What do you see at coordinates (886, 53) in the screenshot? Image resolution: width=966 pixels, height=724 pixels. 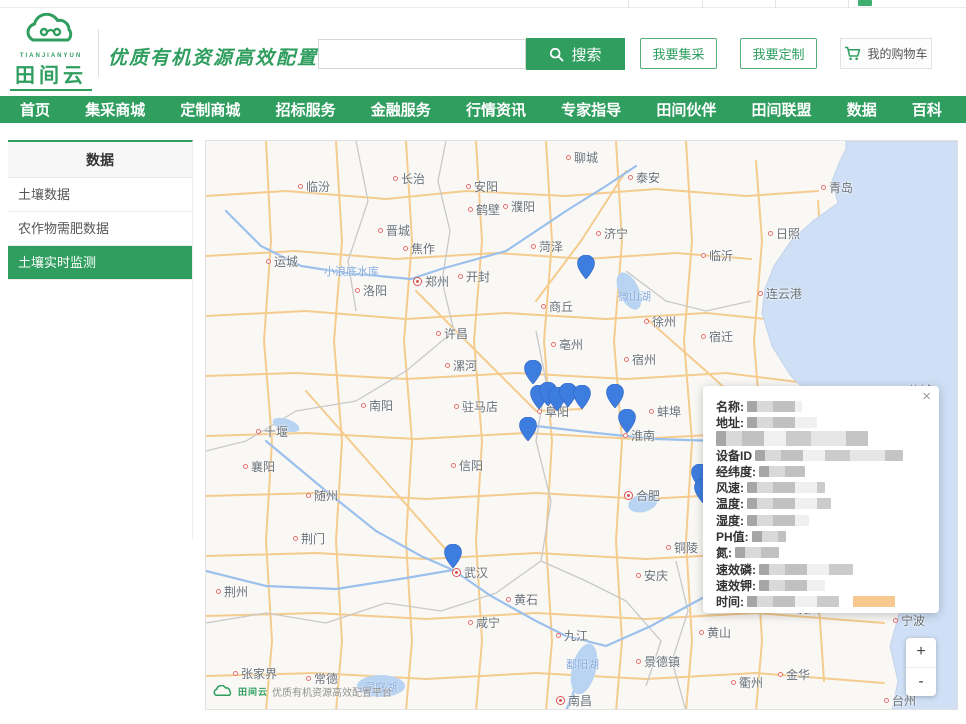 I see `cart-button: 我的购物车` at bounding box center [886, 53].